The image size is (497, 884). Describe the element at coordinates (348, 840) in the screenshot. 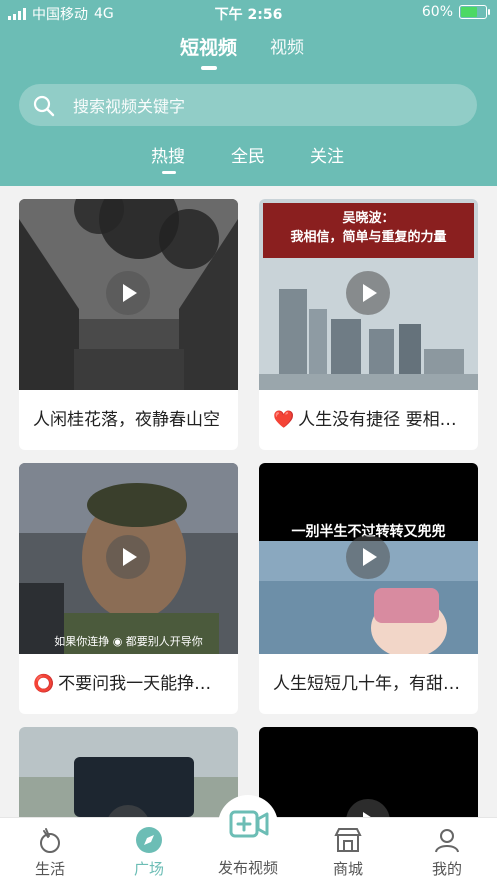

I see `shop-icon` at that location.